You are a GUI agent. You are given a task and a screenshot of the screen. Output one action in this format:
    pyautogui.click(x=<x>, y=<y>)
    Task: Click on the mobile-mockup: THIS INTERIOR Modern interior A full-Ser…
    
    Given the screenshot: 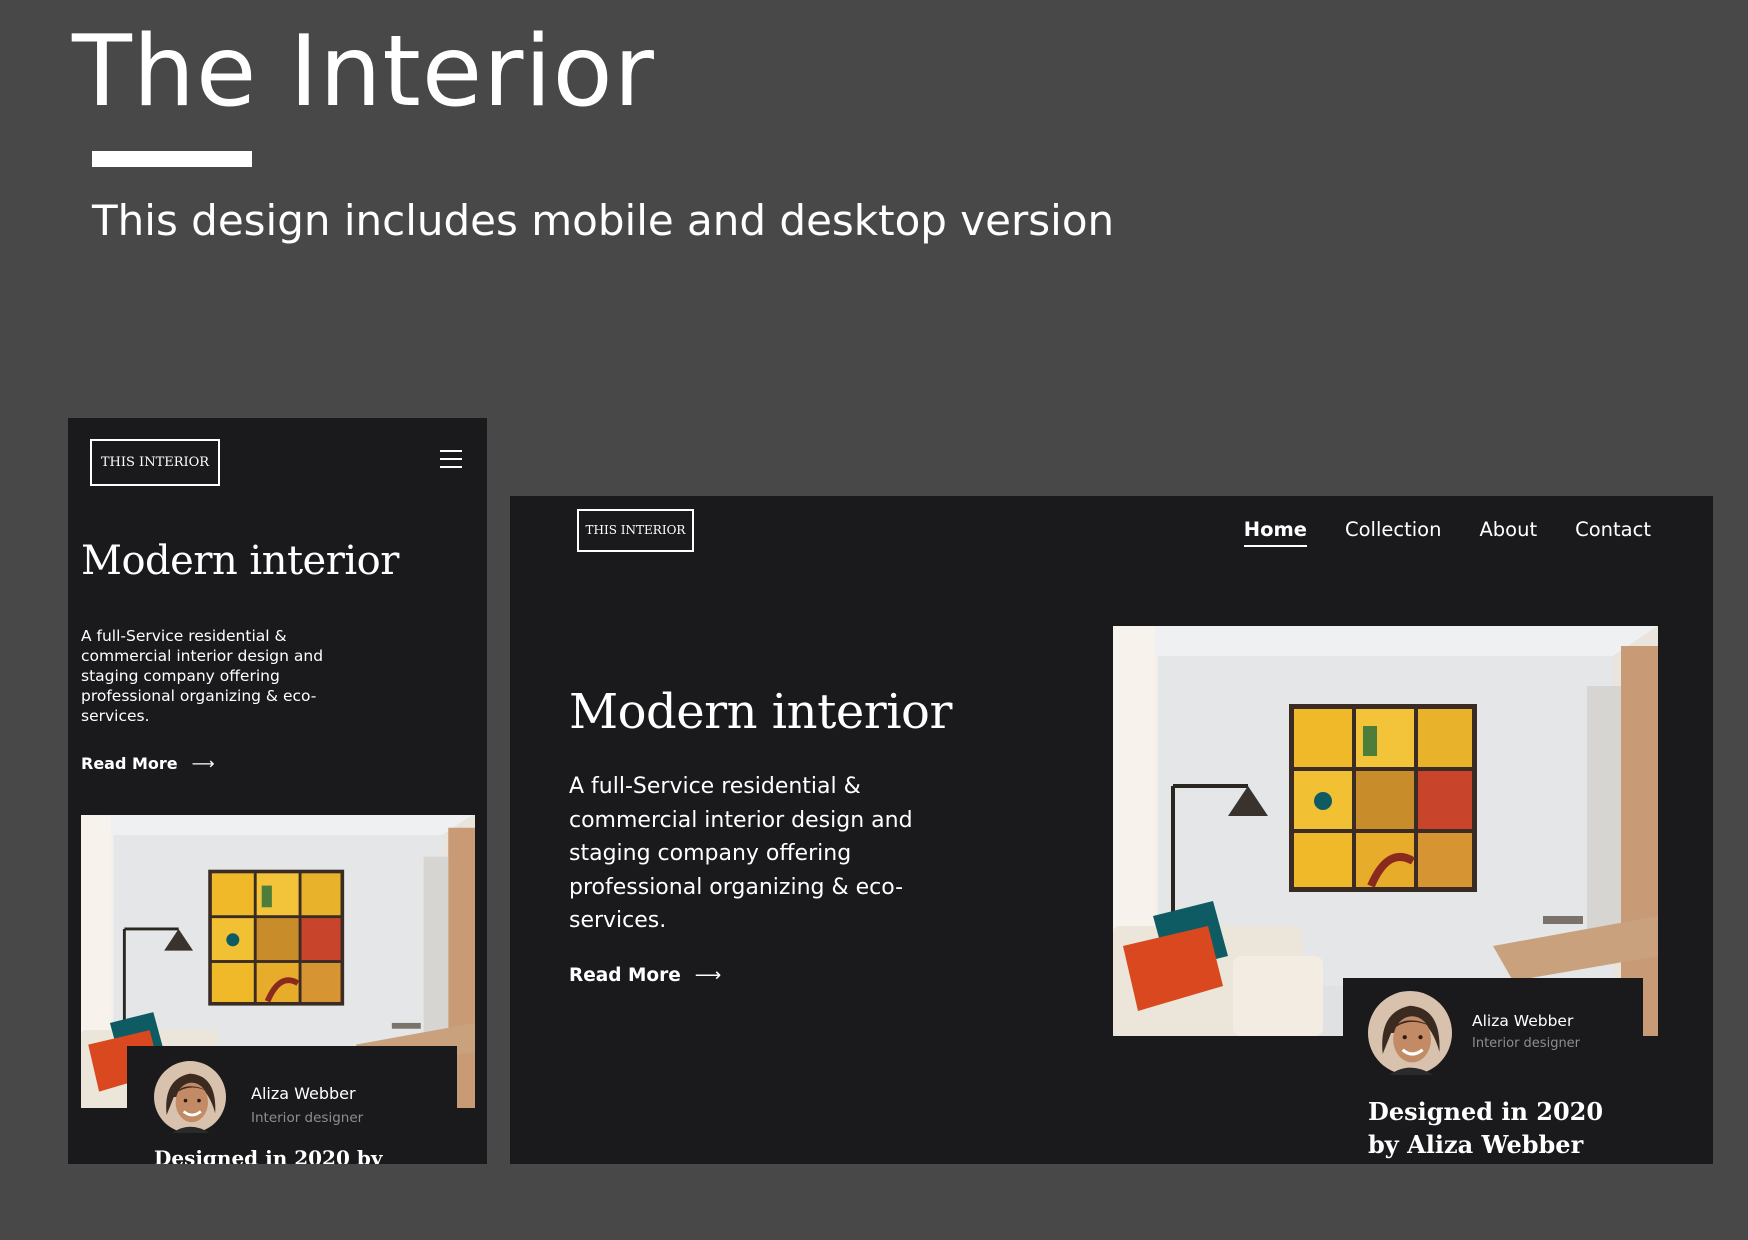 What is the action you would take?
    pyautogui.click(x=277, y=791)
    